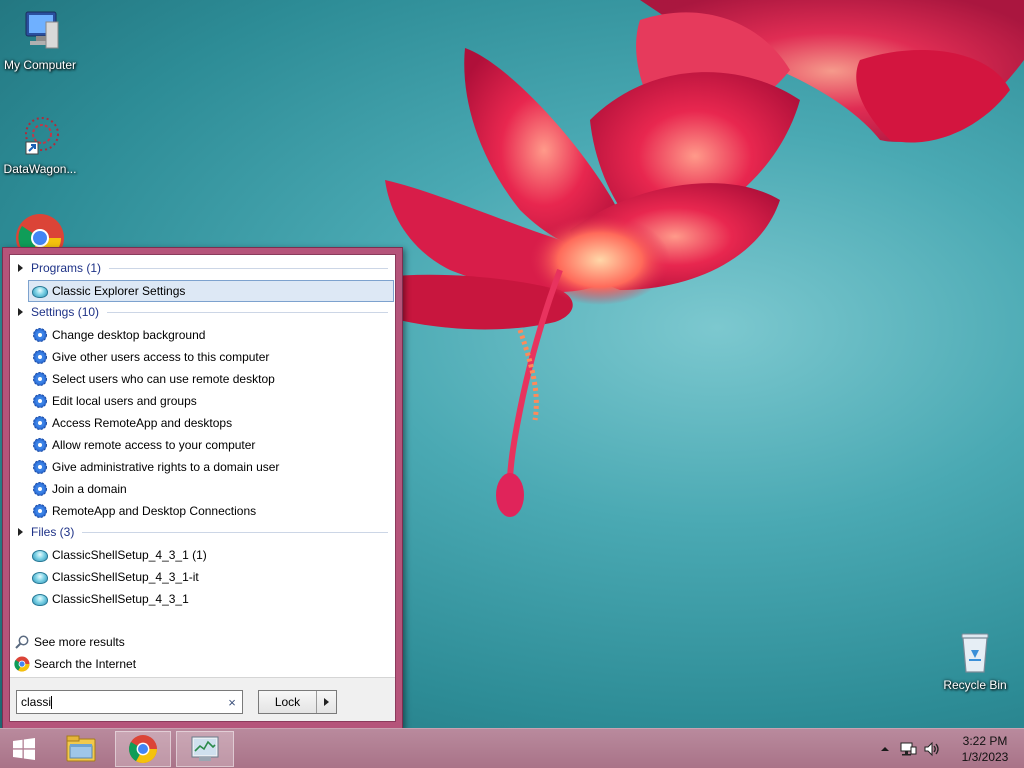 This screenshot has width=1024, height=768. I want to click on result-setting: Join a domain, so click(211, 489).